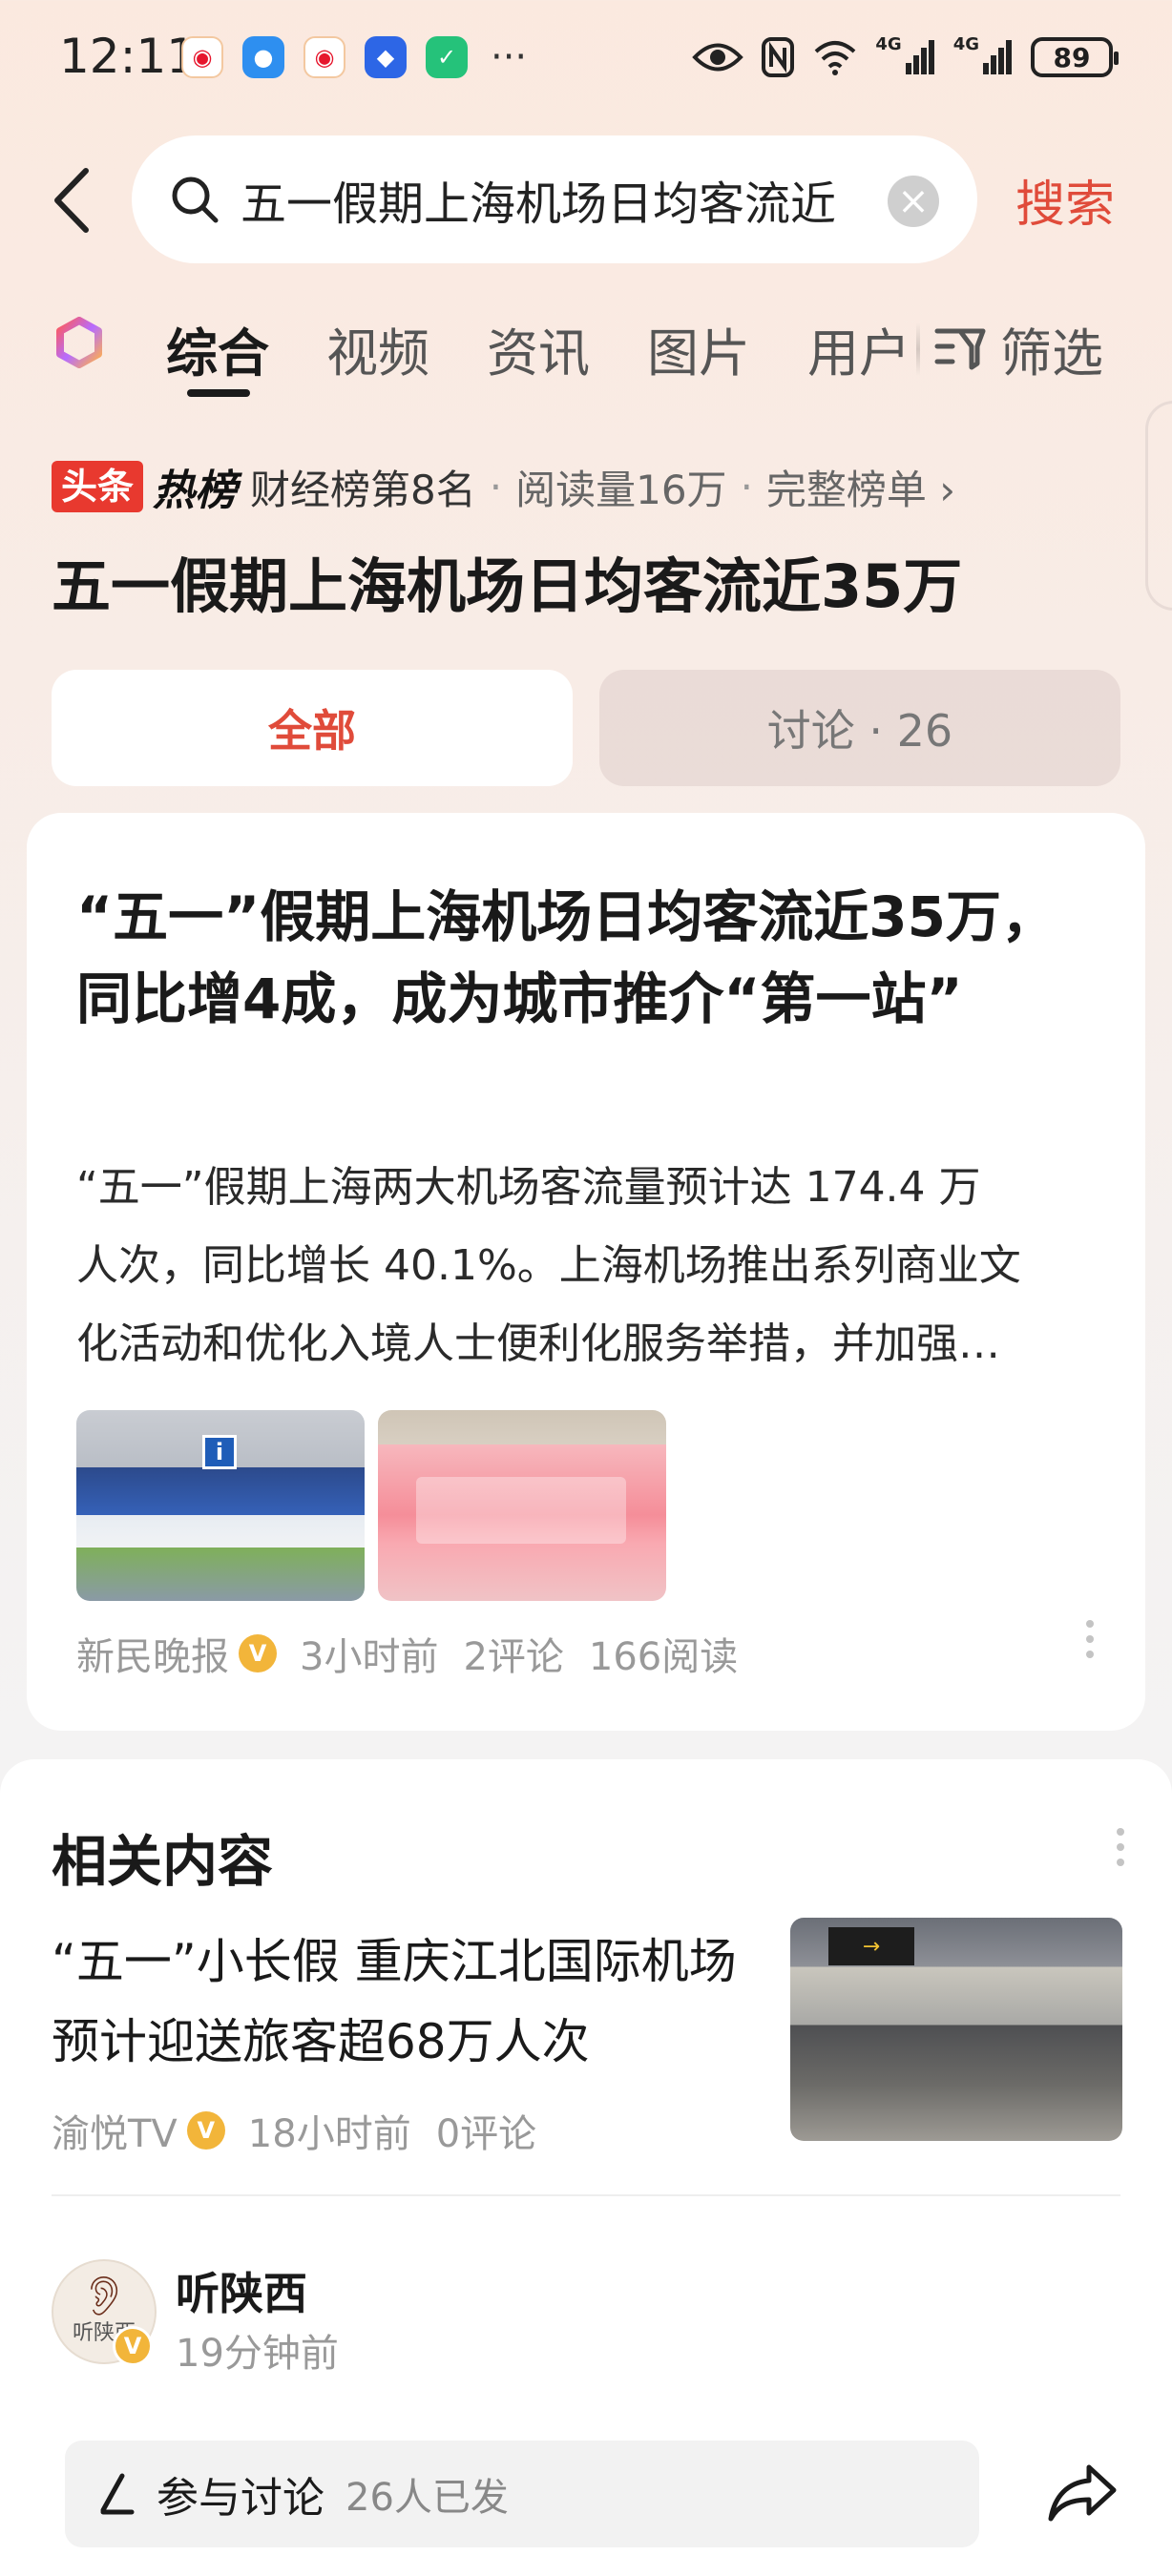 This screenshot has width=1172, height=2576. I want to click on full-list-link: 完整榜单 ›, so click(860, 487).